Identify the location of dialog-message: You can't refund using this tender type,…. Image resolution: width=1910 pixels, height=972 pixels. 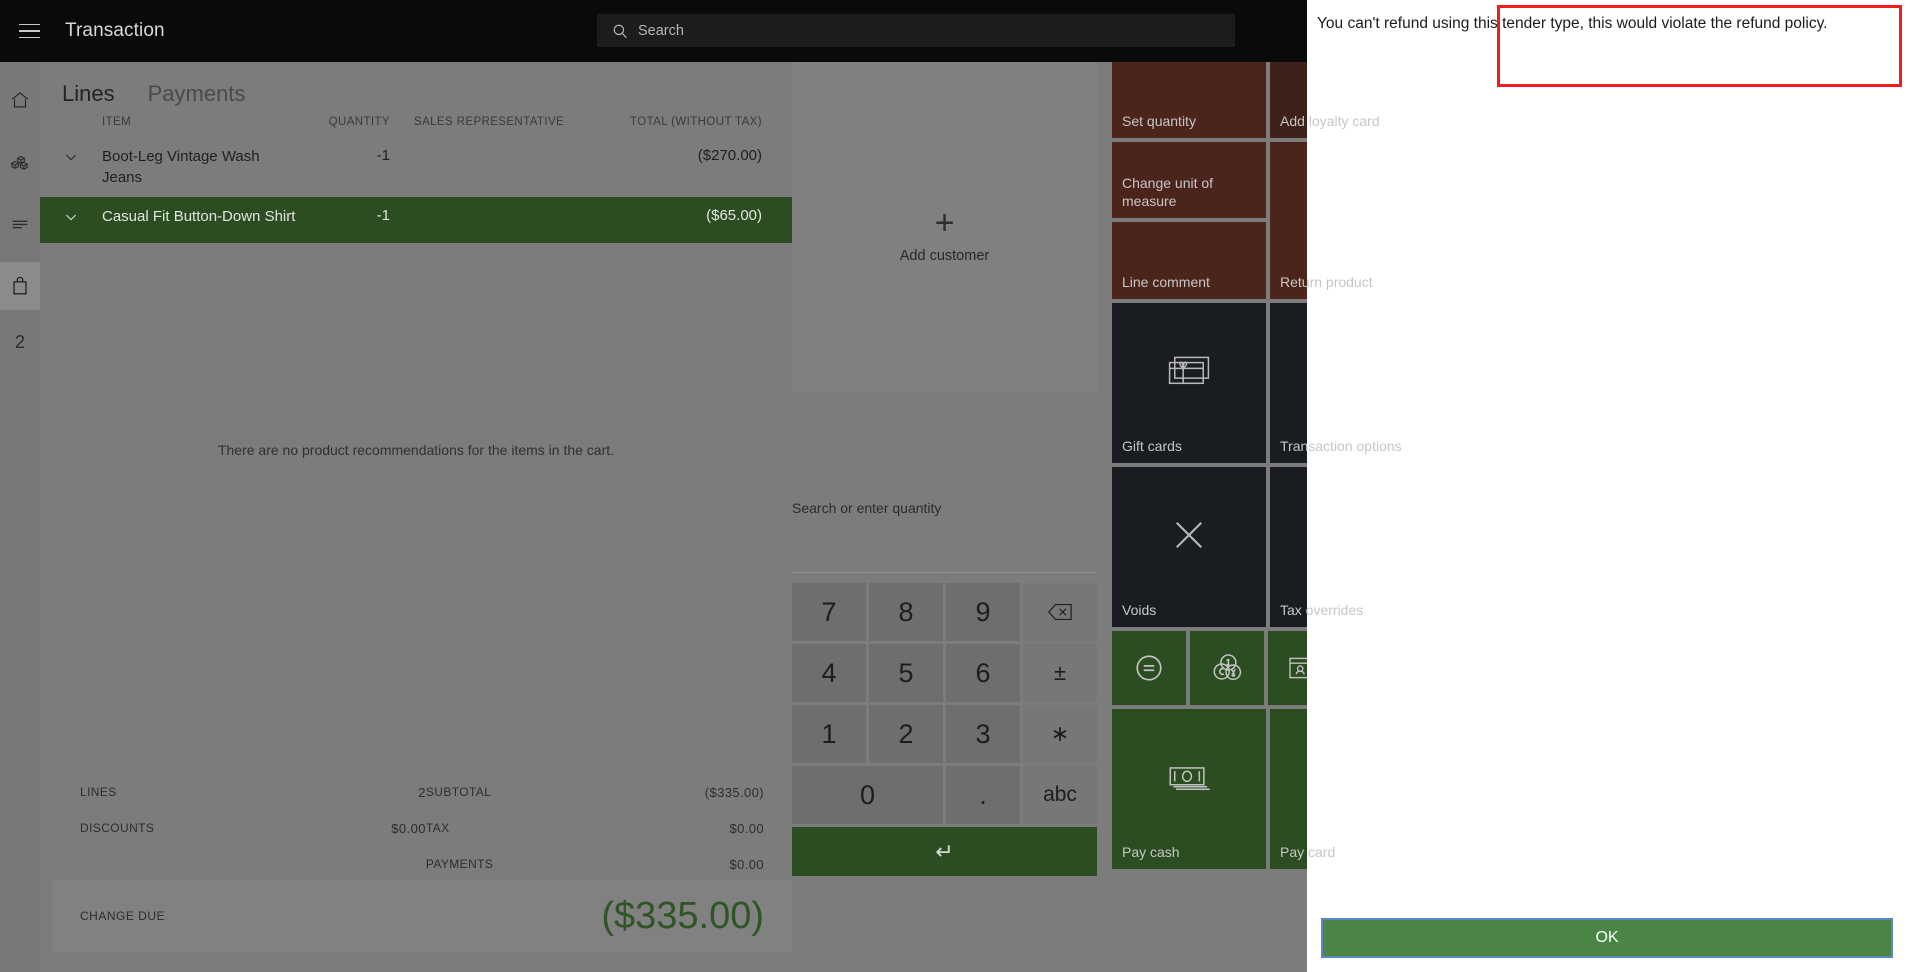
(1572, 23).